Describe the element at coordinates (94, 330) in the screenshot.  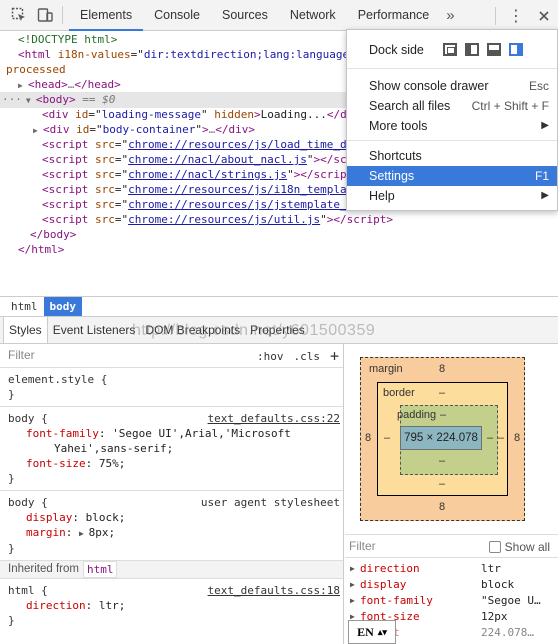
I see `tab-event-listeners: Event Listeners` at that location.